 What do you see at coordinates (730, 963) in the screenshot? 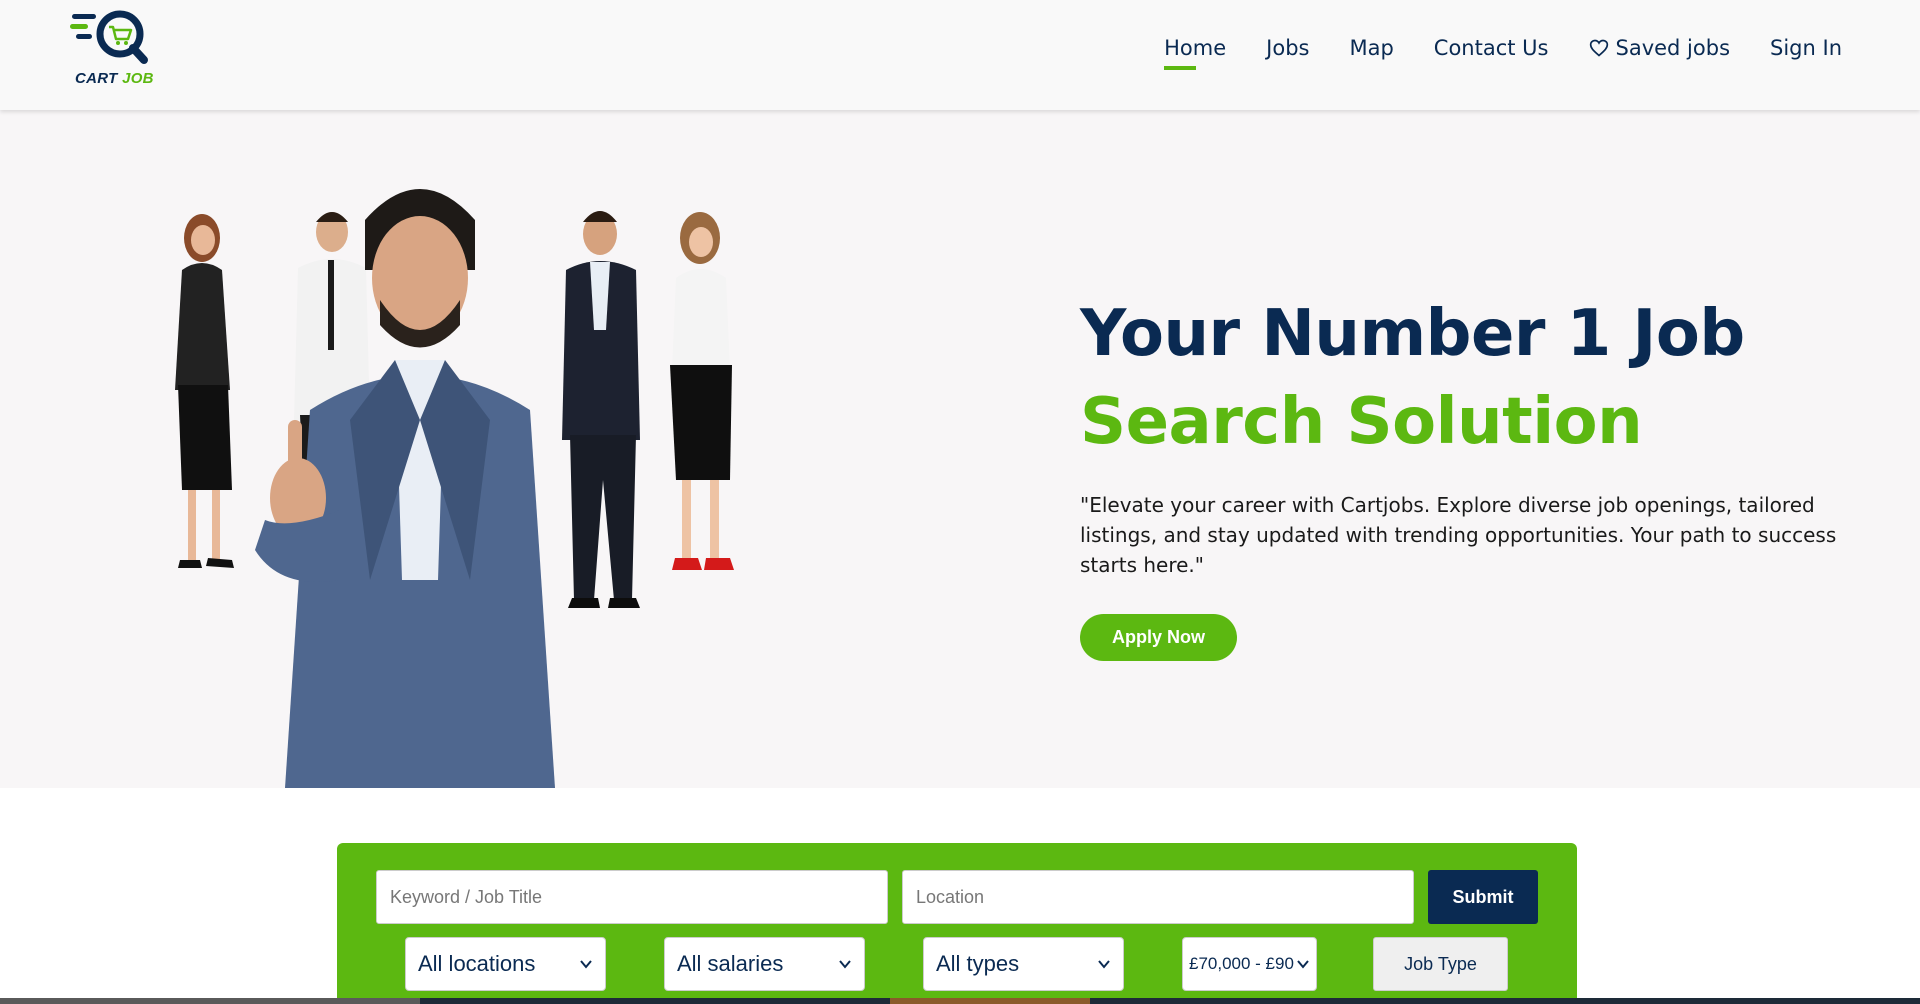
I see `salary-select-value: All salaries` at bounding box center [730, 963].